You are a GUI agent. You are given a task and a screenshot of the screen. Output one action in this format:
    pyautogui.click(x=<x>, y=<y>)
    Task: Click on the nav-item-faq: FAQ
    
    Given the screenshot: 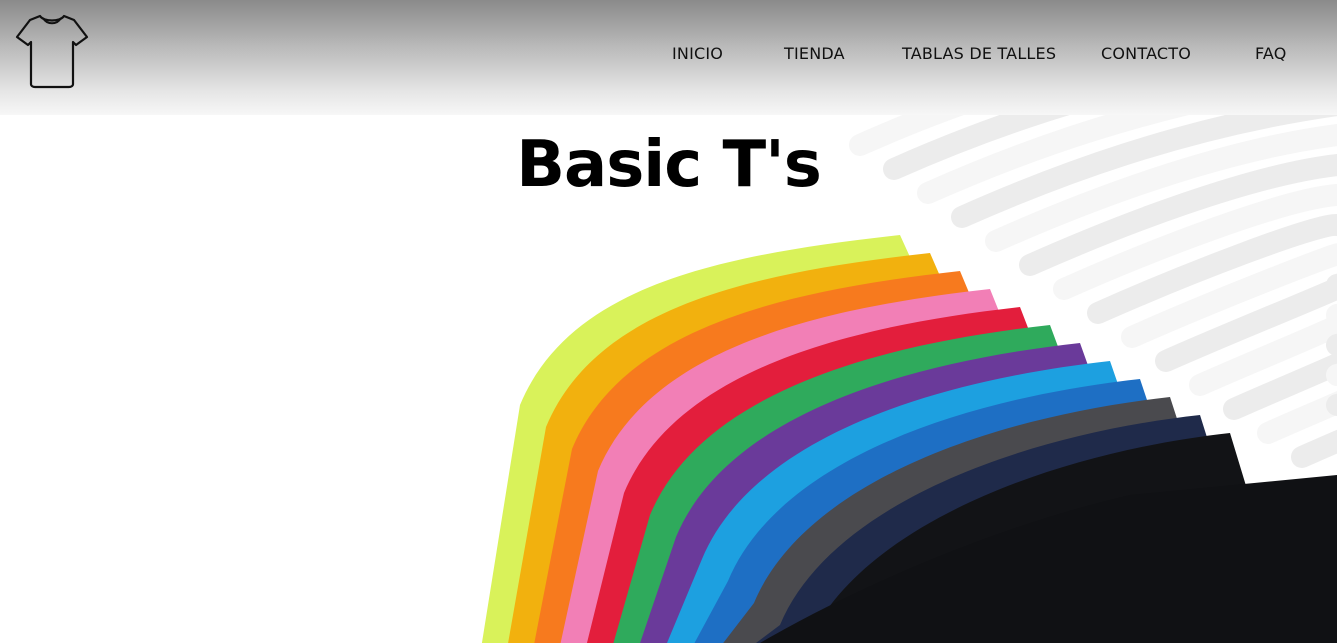 What is the action you would take?
    pyautogui.click(x=1271, y=53)
    